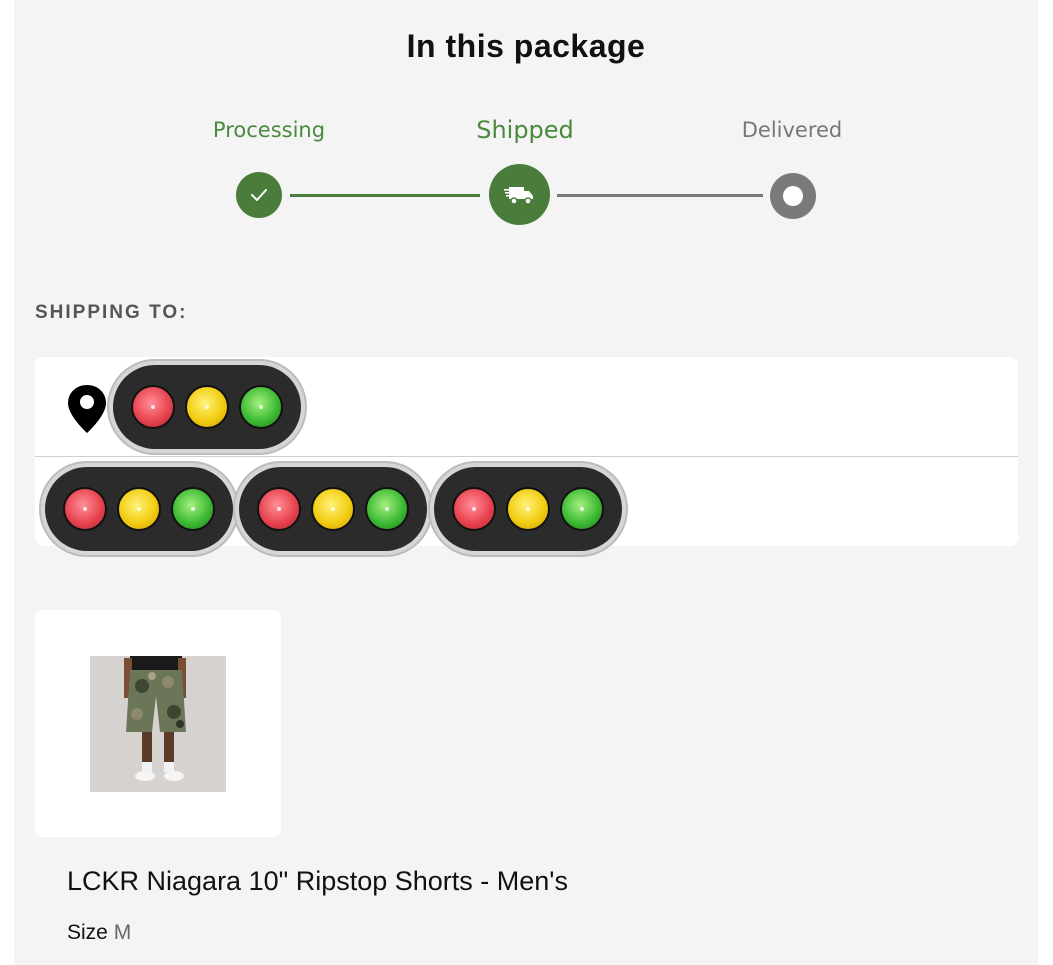 The width and height of the screenshot is (1053, 965). What do you see at coordinates (660, 195) in the screenshot?
I see `progress-line-incomplete` at bounding box center [660, 195].